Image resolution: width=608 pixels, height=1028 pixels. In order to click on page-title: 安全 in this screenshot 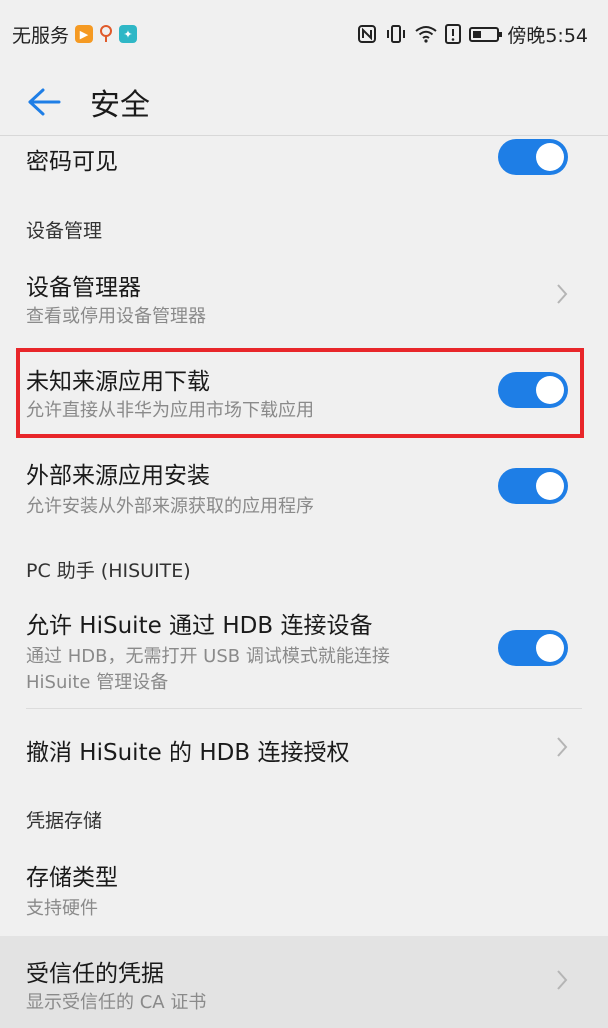, I will do `click(120, 105)`.